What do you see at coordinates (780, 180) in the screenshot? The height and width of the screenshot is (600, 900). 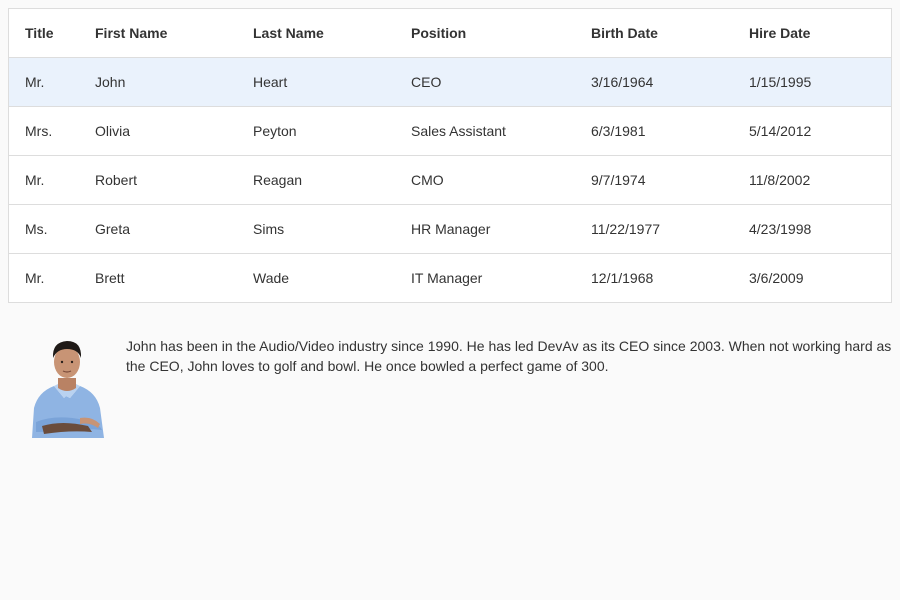 I see `cell-hire-date: 11/8/2002` at bounding box center [780, 180].